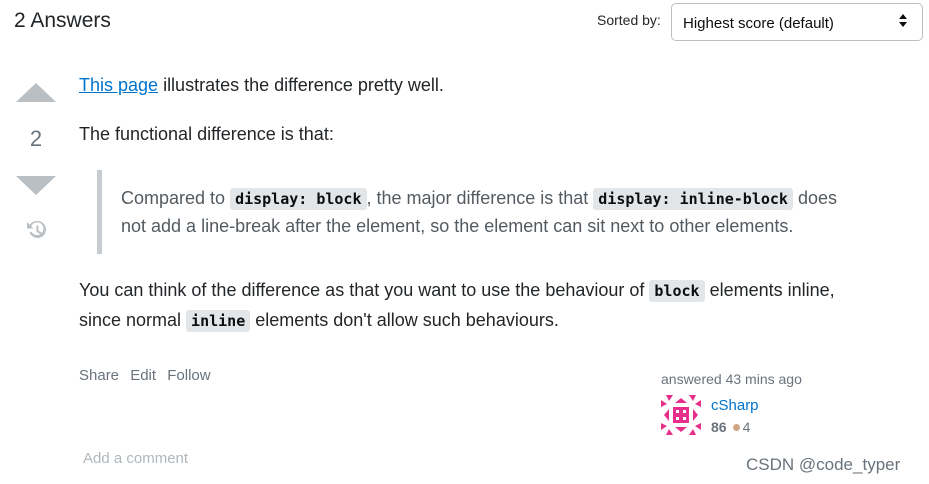 Image resolution: width=929 pixels, height=484 pixels. I want to click on inline-code: display: block, so click(298, 199).